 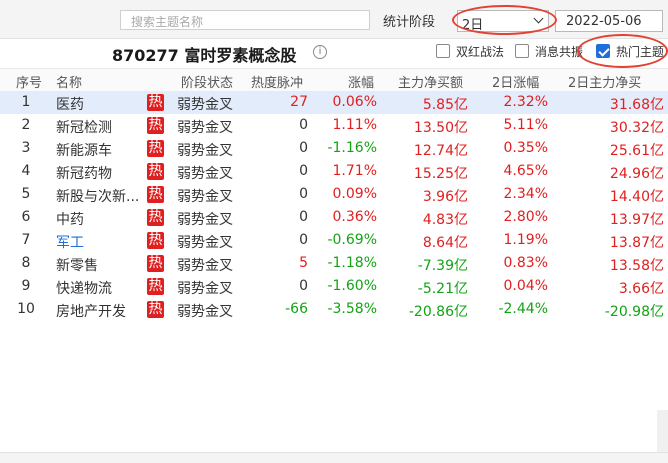 I want to click on row-name: 新冠检测, so click(x=84, y=128).